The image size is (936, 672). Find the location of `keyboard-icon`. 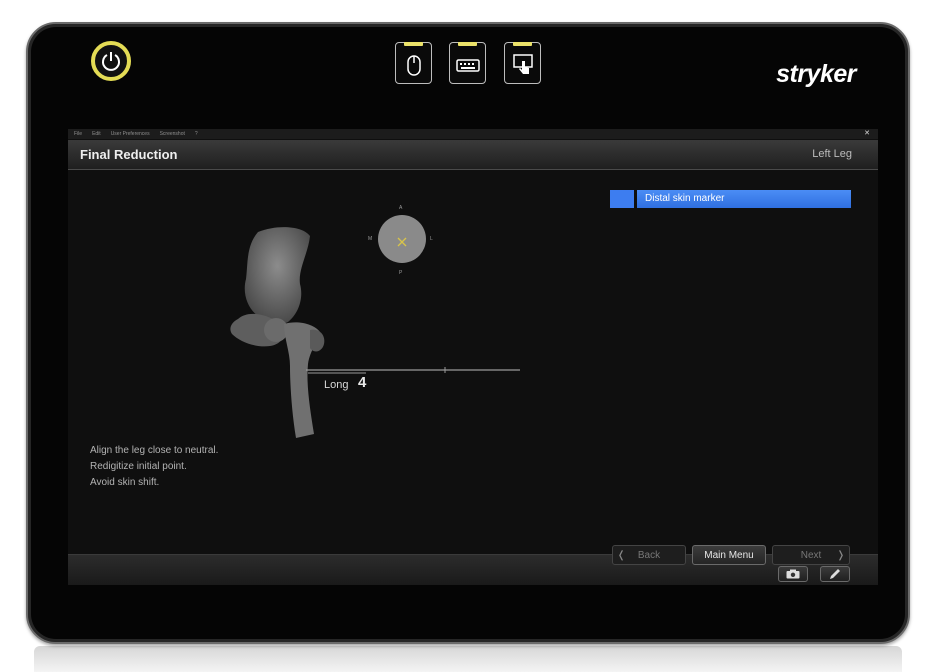

keyboard-icon is located at coordinates (468, 65).